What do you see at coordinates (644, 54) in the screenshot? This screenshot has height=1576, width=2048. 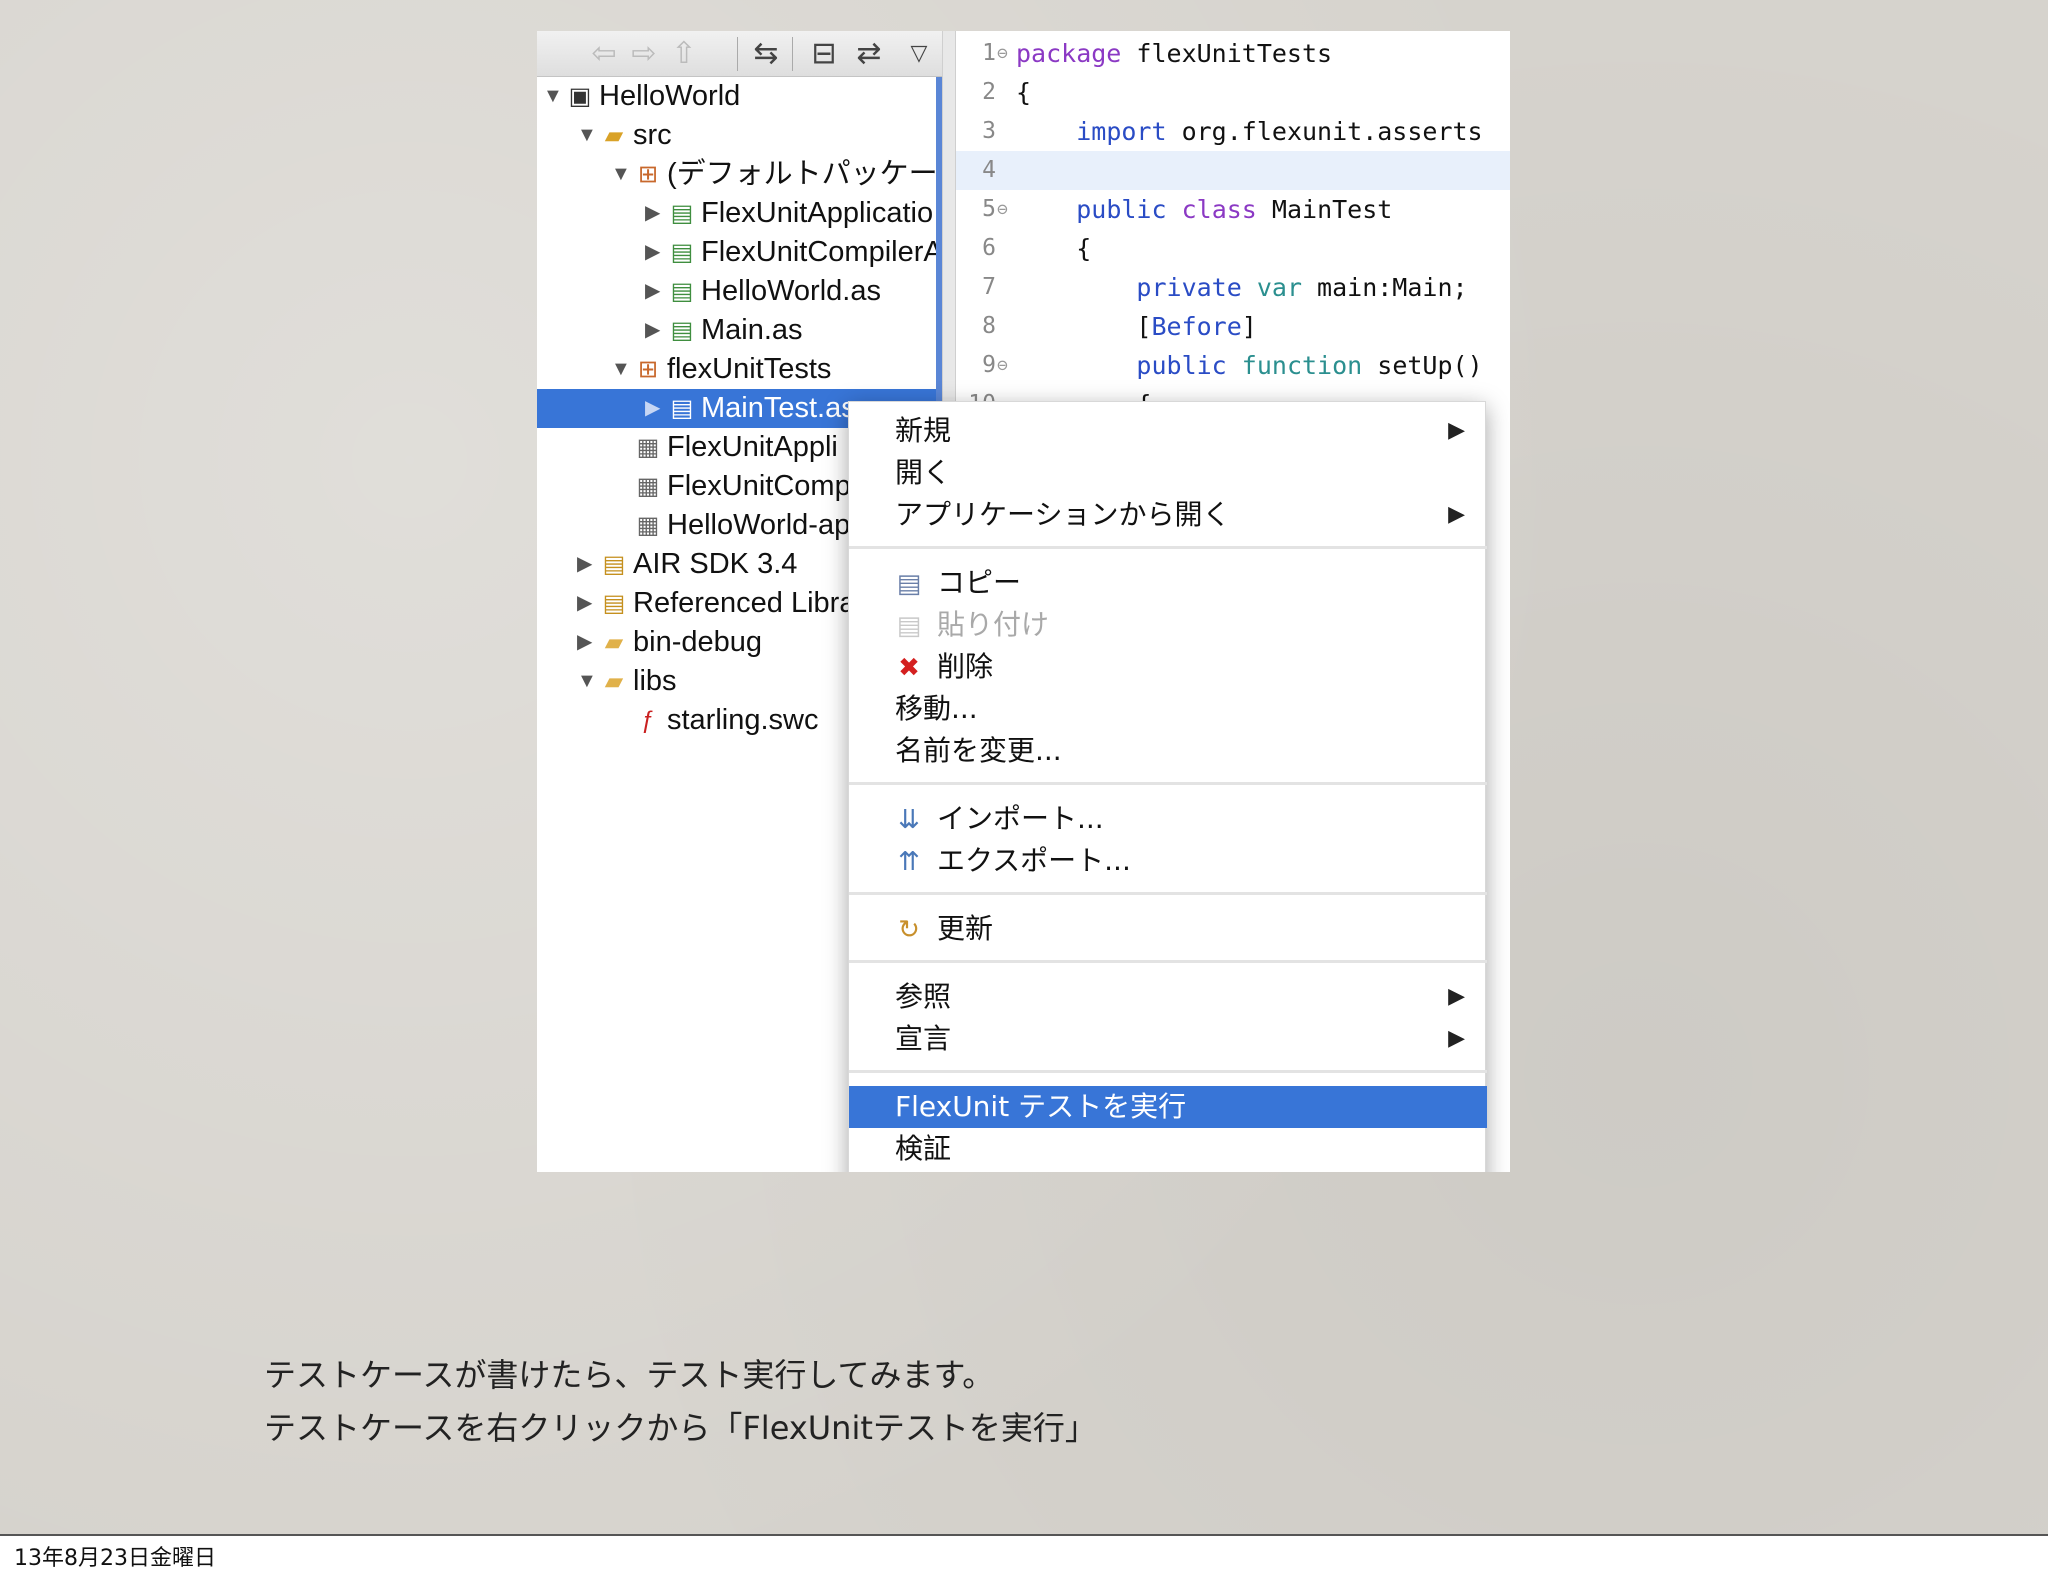 I see `forward-icon: ⇨` at bounding box center [644, 54].